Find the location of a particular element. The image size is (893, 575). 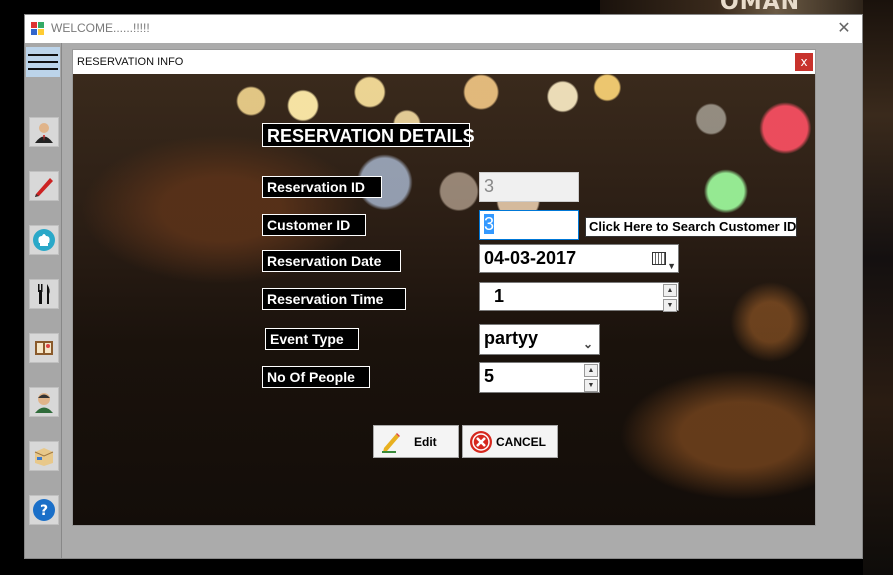

edit-label: Edit is located at coordinates (425, 442).